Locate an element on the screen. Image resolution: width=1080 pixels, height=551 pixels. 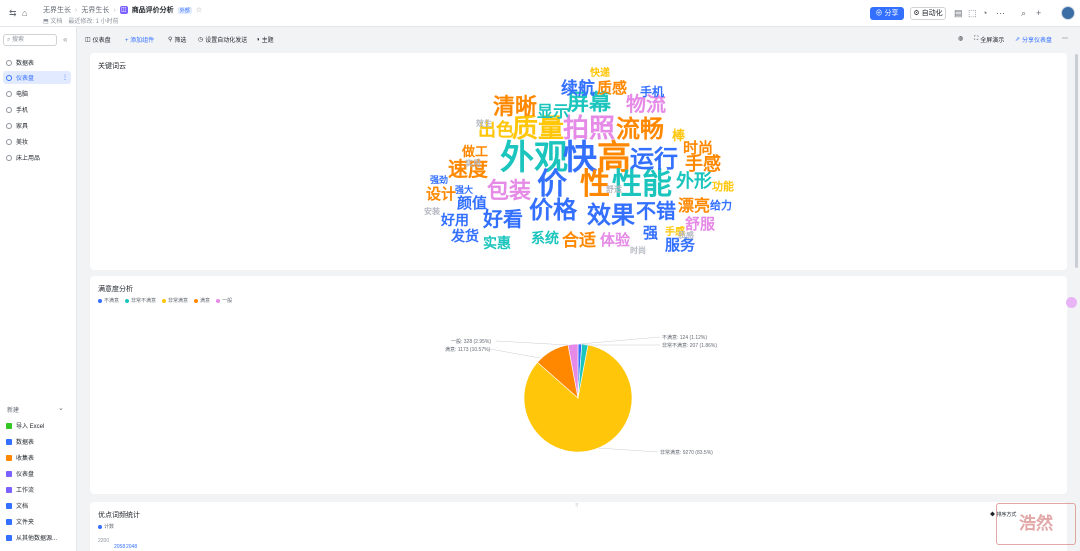
more-icon: ⋮ is located at coordinates (65, 77).